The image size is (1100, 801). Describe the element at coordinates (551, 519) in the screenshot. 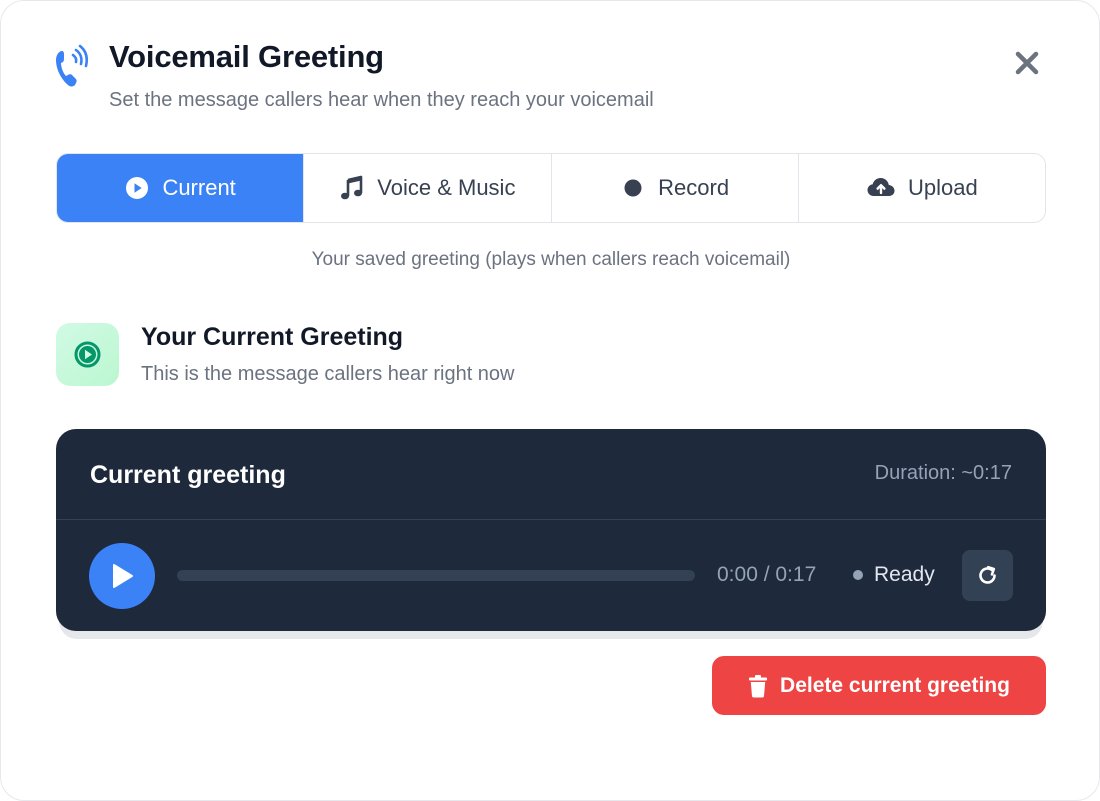

I see `divider` at that location.